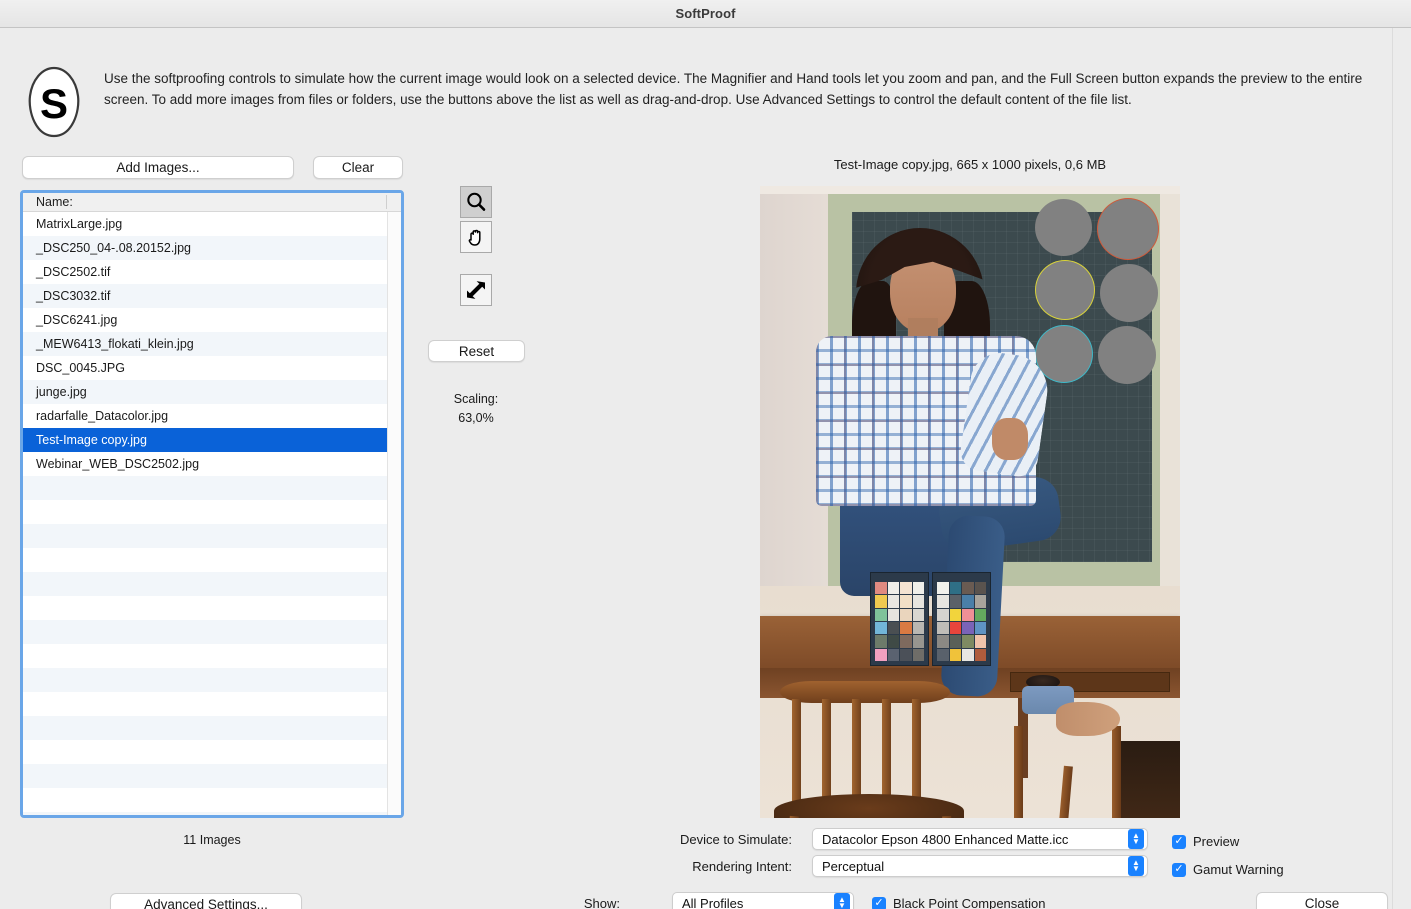  I want to click on gamut-warning-checkbox: ✓ Gamut Warning, so click(1228, 869).